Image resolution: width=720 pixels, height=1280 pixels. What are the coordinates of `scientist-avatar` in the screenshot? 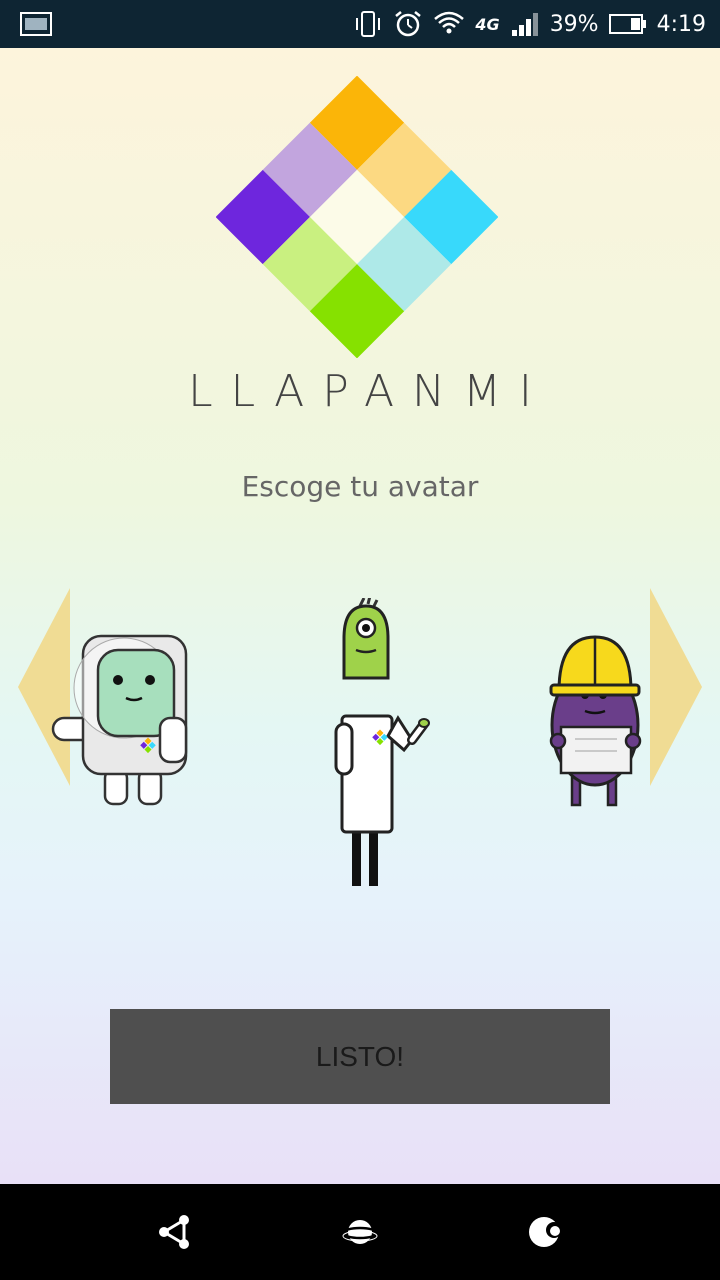 It's located at (385, 748).